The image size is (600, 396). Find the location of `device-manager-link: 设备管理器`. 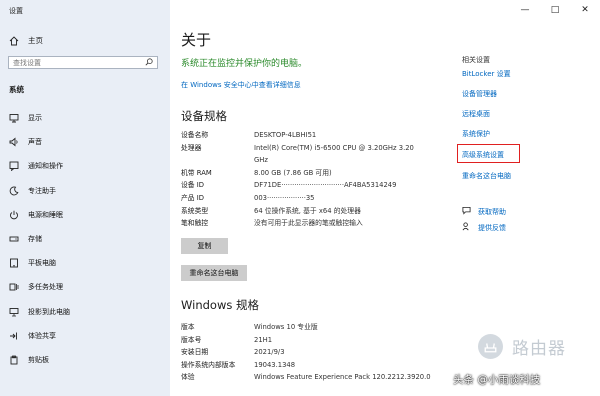

device-manager-link: 设备管理器 is located at coordinates (479, 94).